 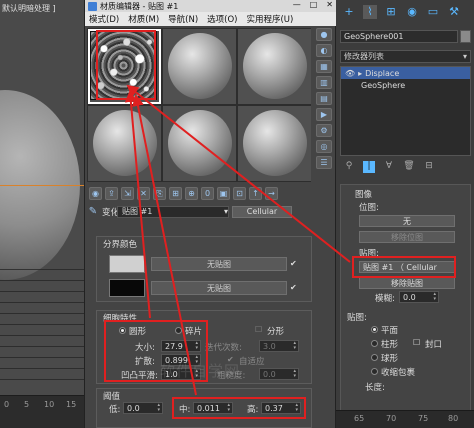 What do you see at coordinates (369, 167) in the screenshot?
I see `show-end-result-icon: |` at bounding box center [369, 167].